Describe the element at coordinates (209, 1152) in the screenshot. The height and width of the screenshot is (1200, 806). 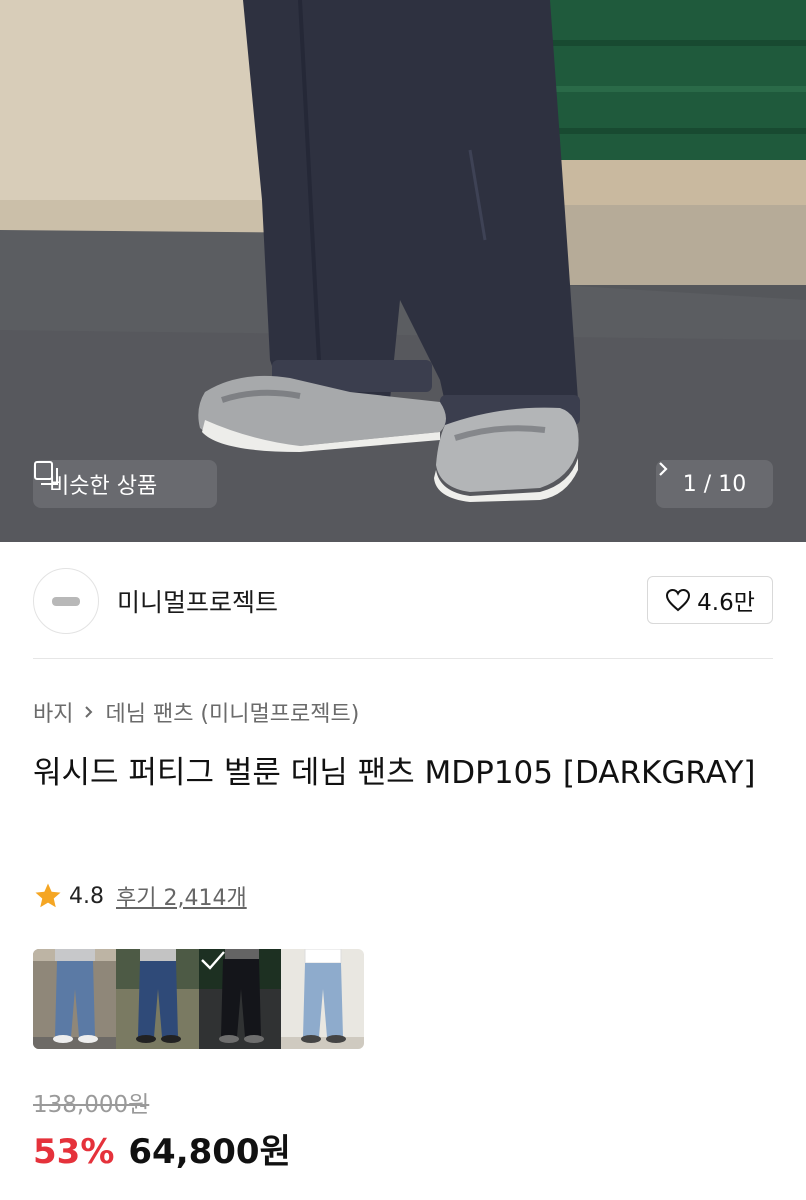
I see `sale-price: 64,800원` at that location.